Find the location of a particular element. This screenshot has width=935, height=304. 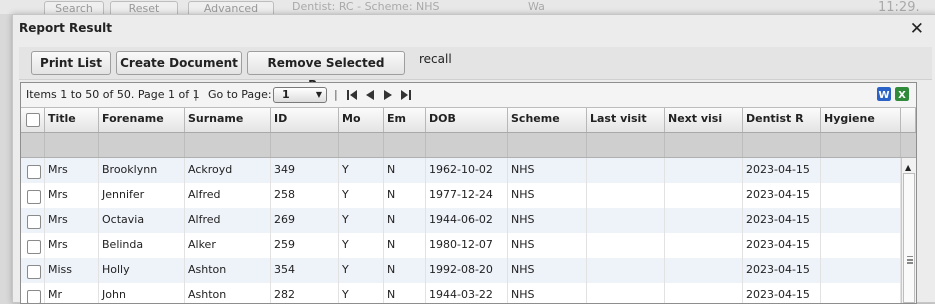

scroll-up-icon: ▲ is located at coordinates (908, 167).